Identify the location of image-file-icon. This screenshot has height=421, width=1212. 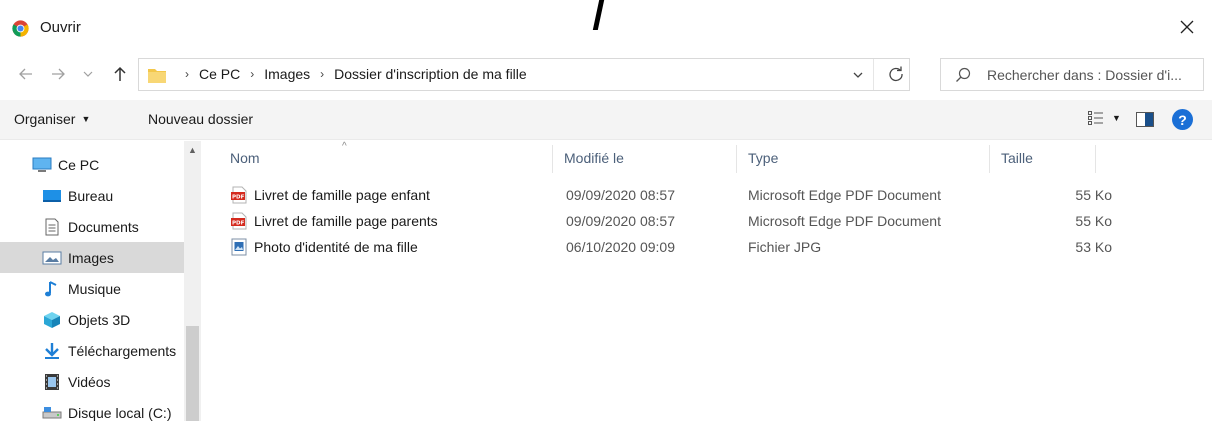
(239, 247).